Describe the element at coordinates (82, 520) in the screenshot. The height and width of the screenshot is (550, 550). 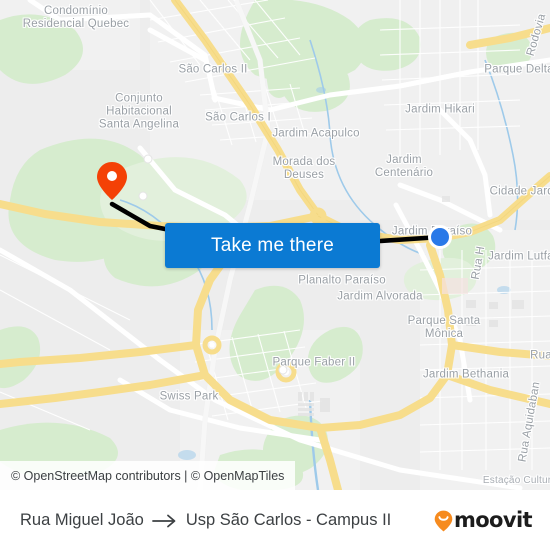
I see `route-origin-label: Rua Miguel João` at that location.